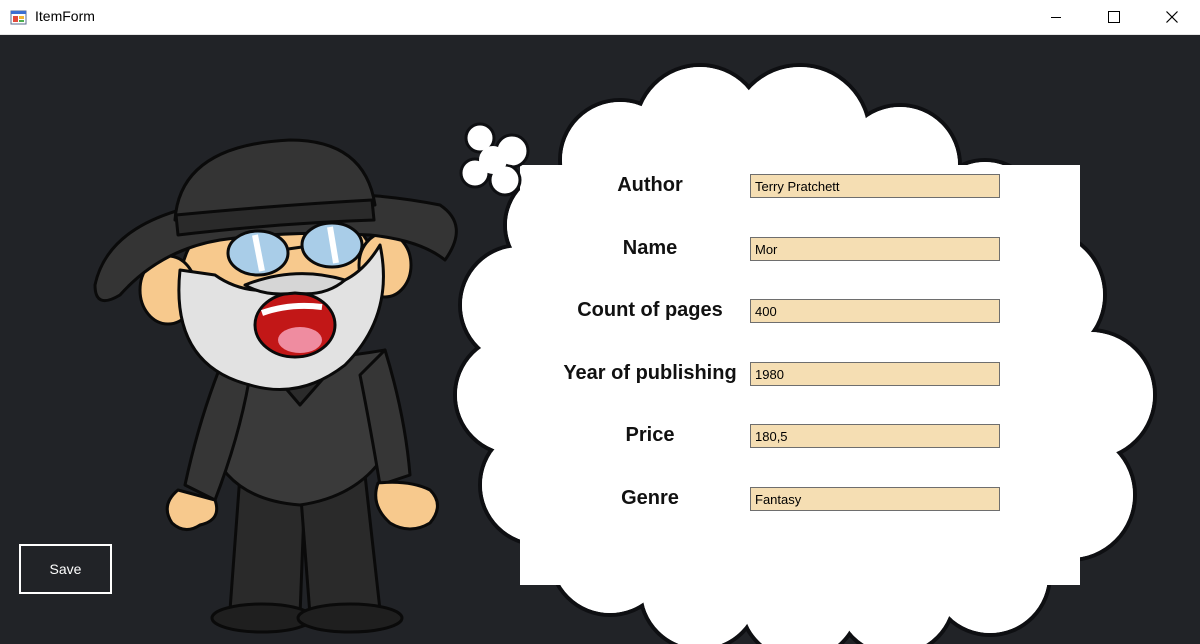  What do you see at coordinates (875, 311) in the screenshot?
I see `count-of-pages-field` at bounding box center [875, 311].